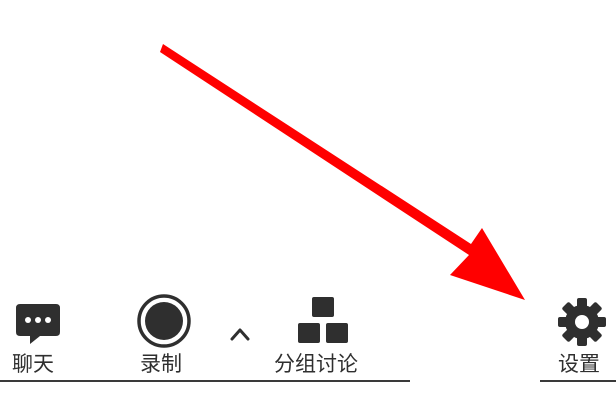 This screenshot has height=405, width=616. Describe the element at coordinates (323, 320) in the screenshot. I see `breakout-rooms-icon` at that location.